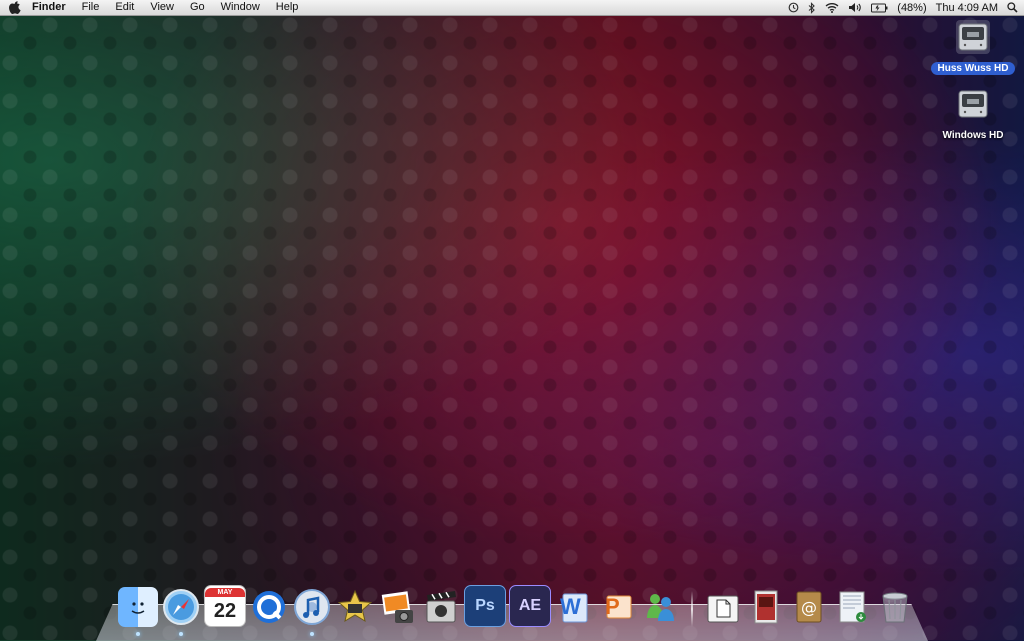 Image resolution: width=1024 pixels, height=641 pixels. I want to click on volume-icon, so click(855, 7).